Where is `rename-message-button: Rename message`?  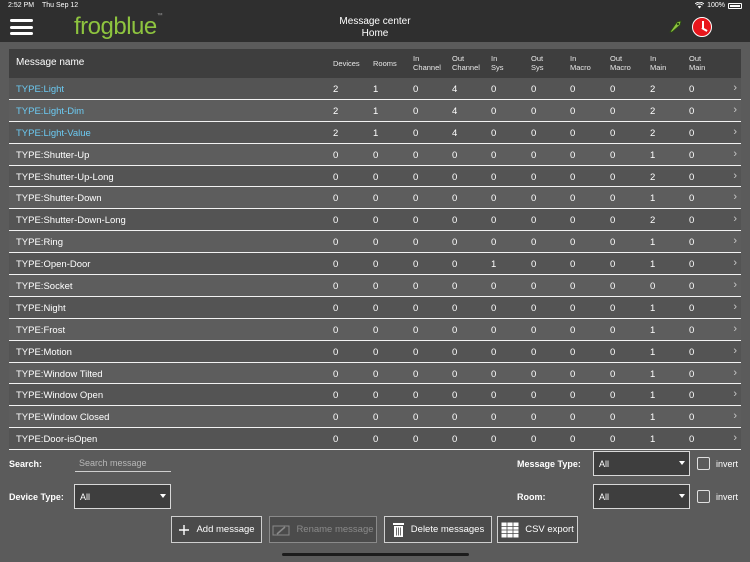 rename-message-button: Rename message is located at coordinates (323, 529).